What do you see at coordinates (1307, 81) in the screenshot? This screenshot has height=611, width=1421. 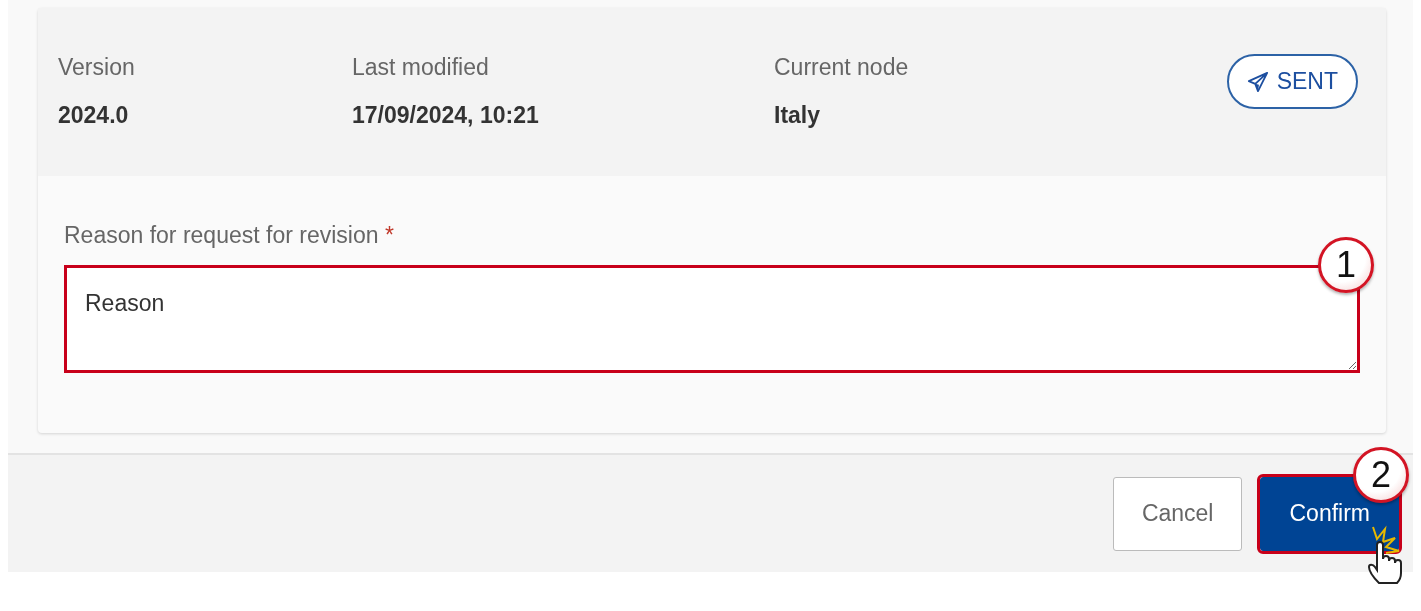 I see `status-text: SENT` at bounding box center [1307, 81].